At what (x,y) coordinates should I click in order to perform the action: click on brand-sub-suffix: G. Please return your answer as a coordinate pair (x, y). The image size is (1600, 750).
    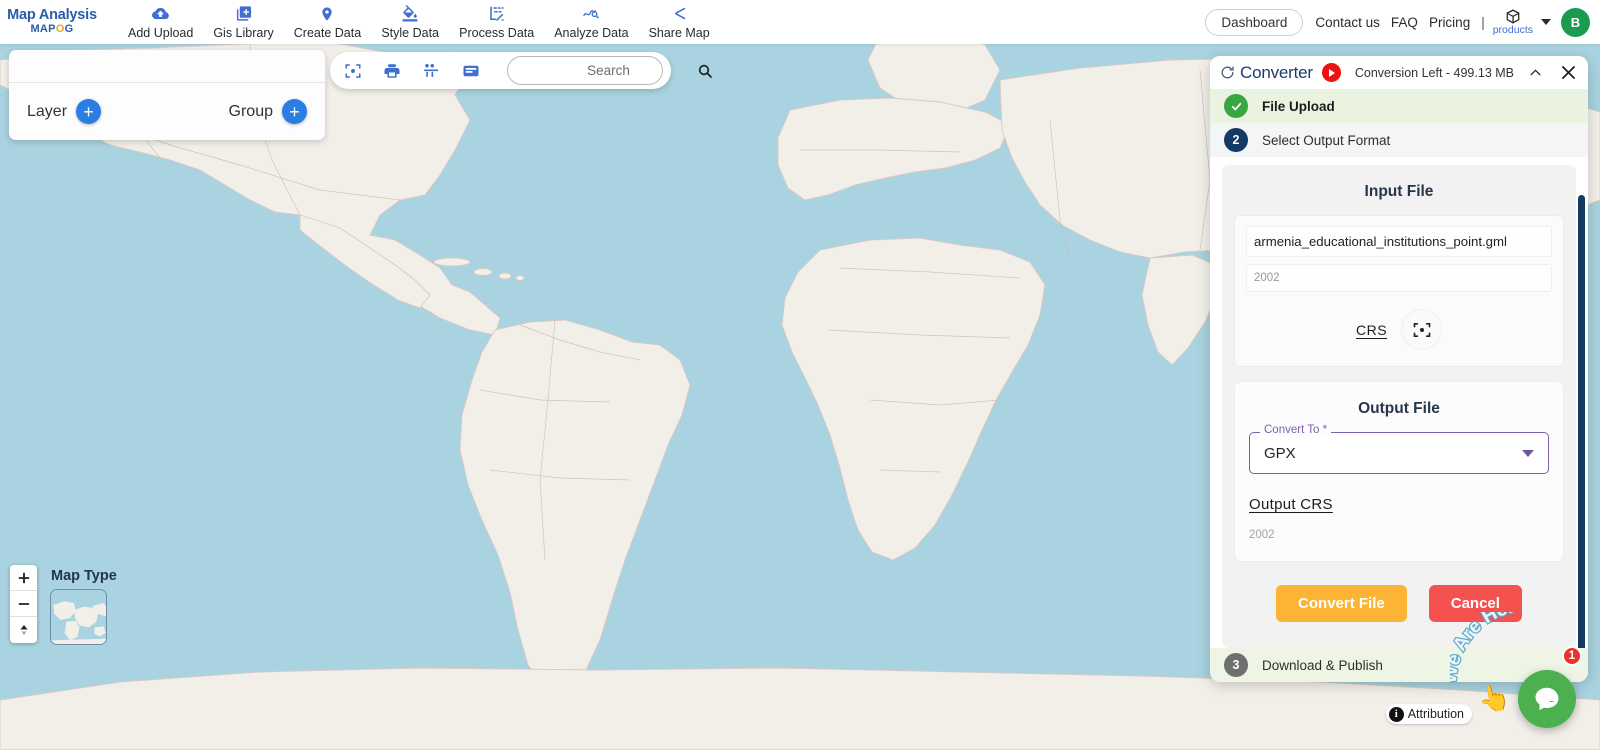
    Looking at the image, I should click on (69, 29).